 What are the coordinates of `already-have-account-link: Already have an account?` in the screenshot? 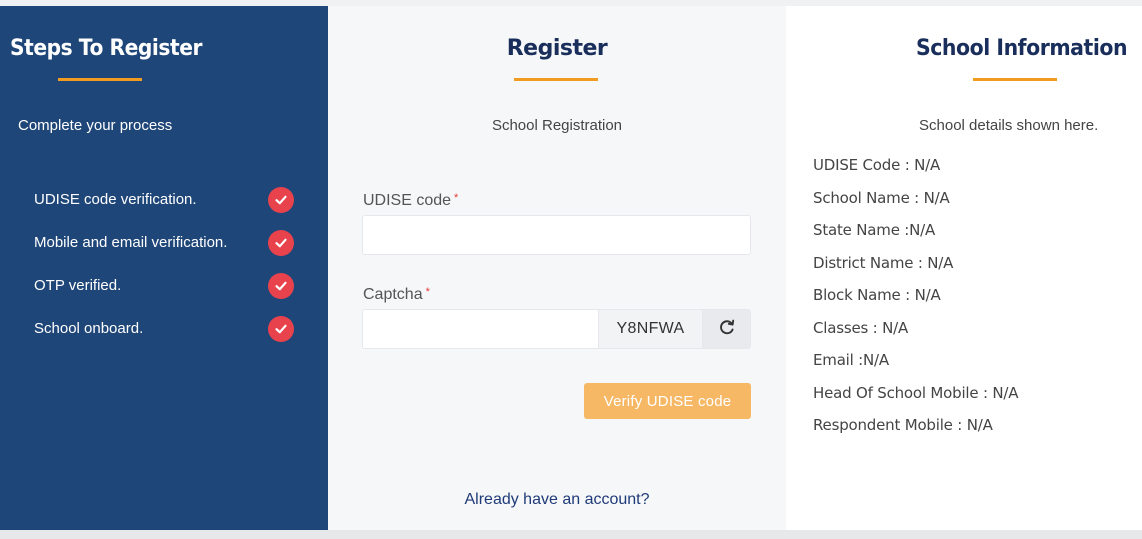 It's located at (557, 500).